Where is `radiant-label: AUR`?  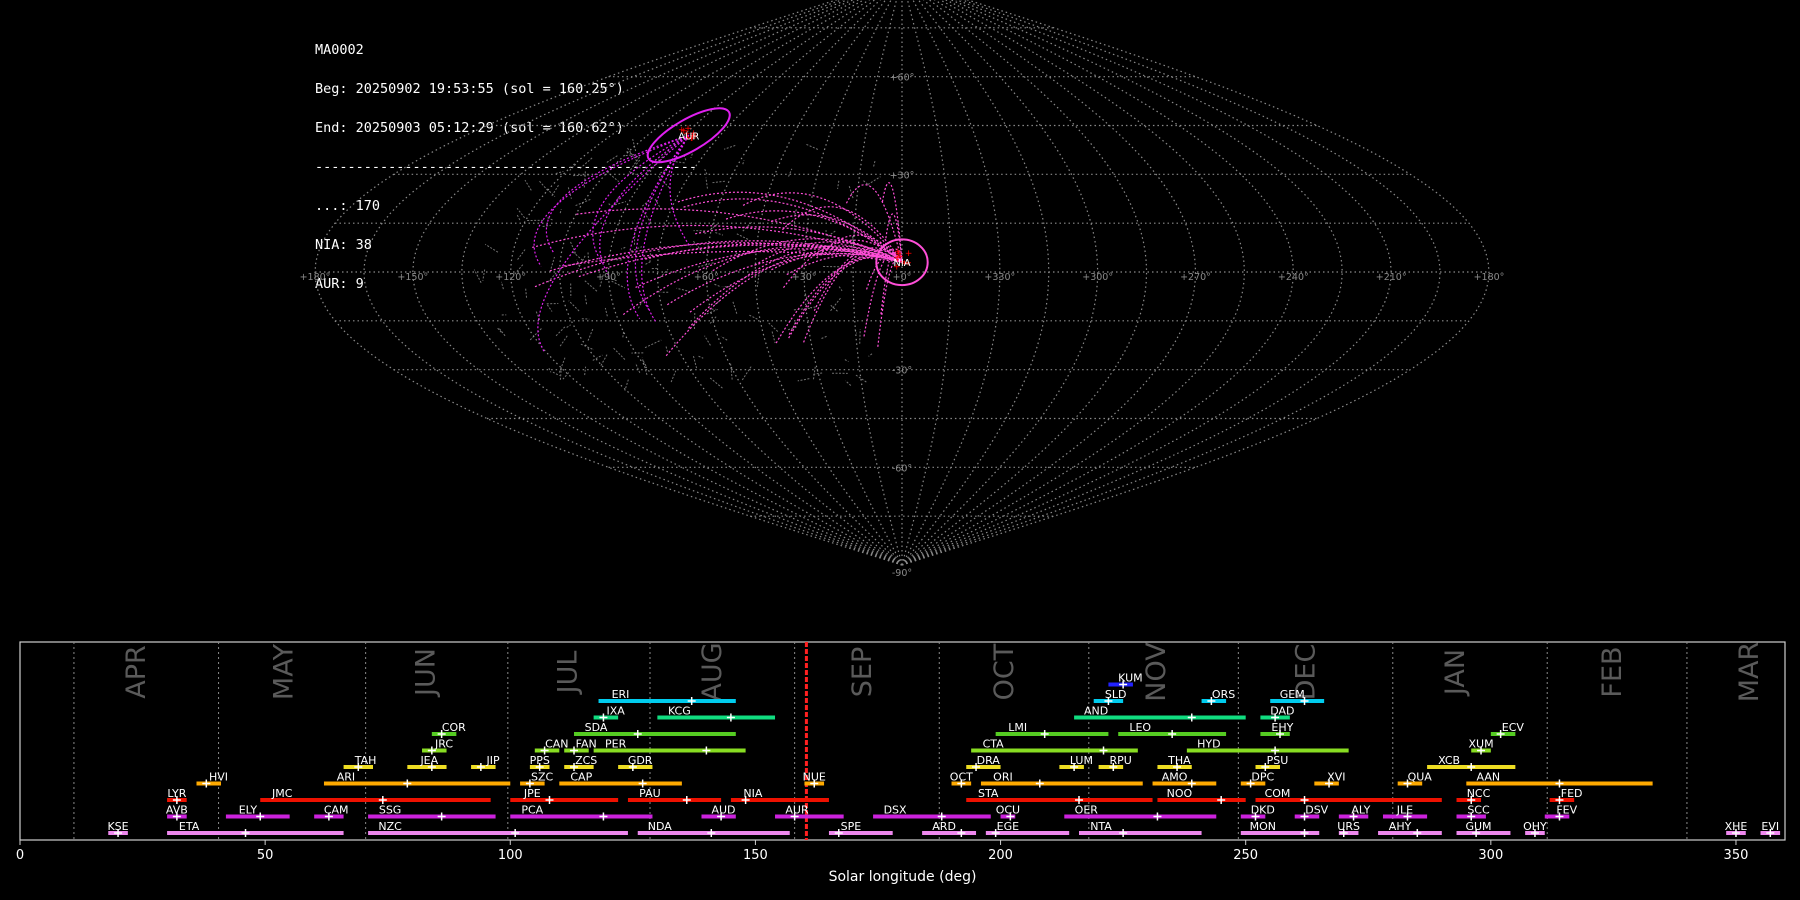 radiant-label: AUR is located at coordinates (688, 136).